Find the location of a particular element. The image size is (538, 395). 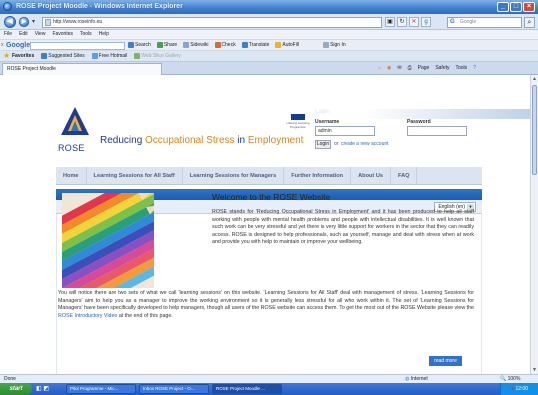

feeds-icon: ◉ is located at coordinates (389, 68).